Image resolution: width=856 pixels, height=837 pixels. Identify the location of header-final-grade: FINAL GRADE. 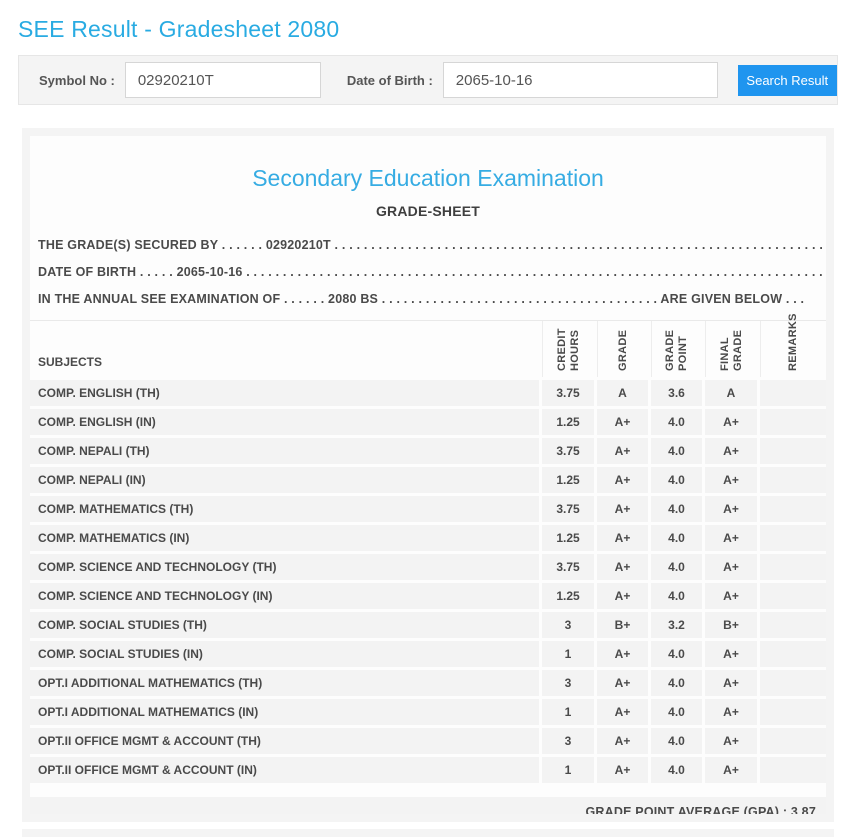
(731, 349).